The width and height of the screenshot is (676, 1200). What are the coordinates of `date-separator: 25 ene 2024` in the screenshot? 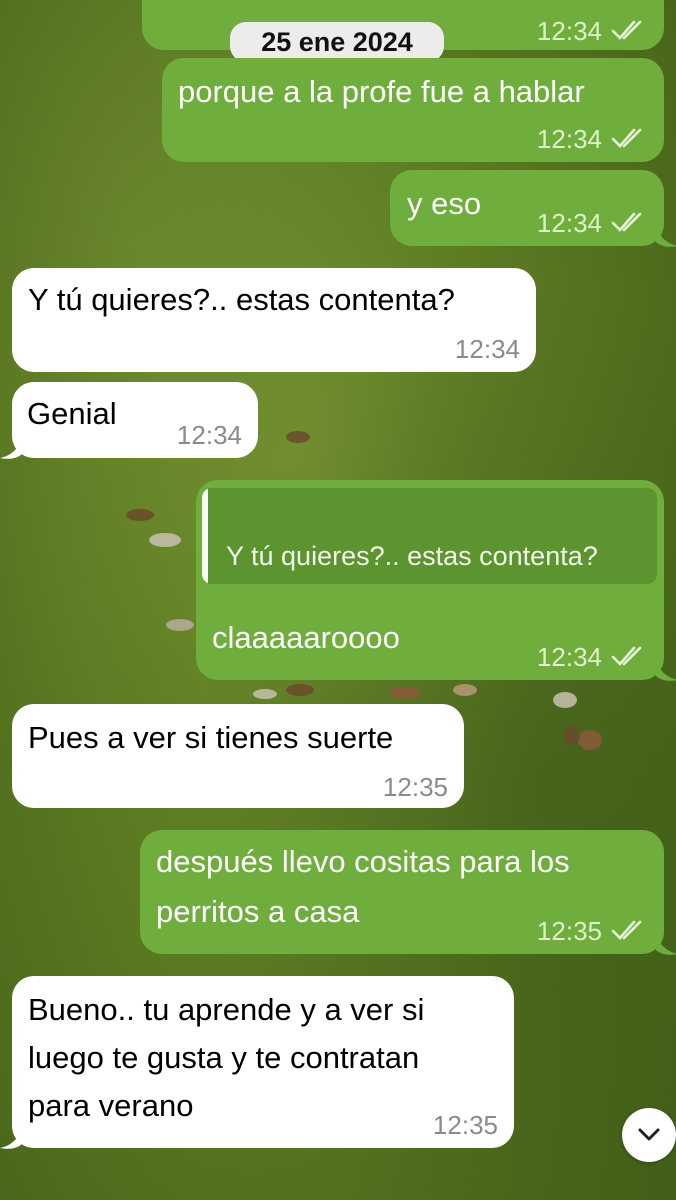 It's located at (337, 42).